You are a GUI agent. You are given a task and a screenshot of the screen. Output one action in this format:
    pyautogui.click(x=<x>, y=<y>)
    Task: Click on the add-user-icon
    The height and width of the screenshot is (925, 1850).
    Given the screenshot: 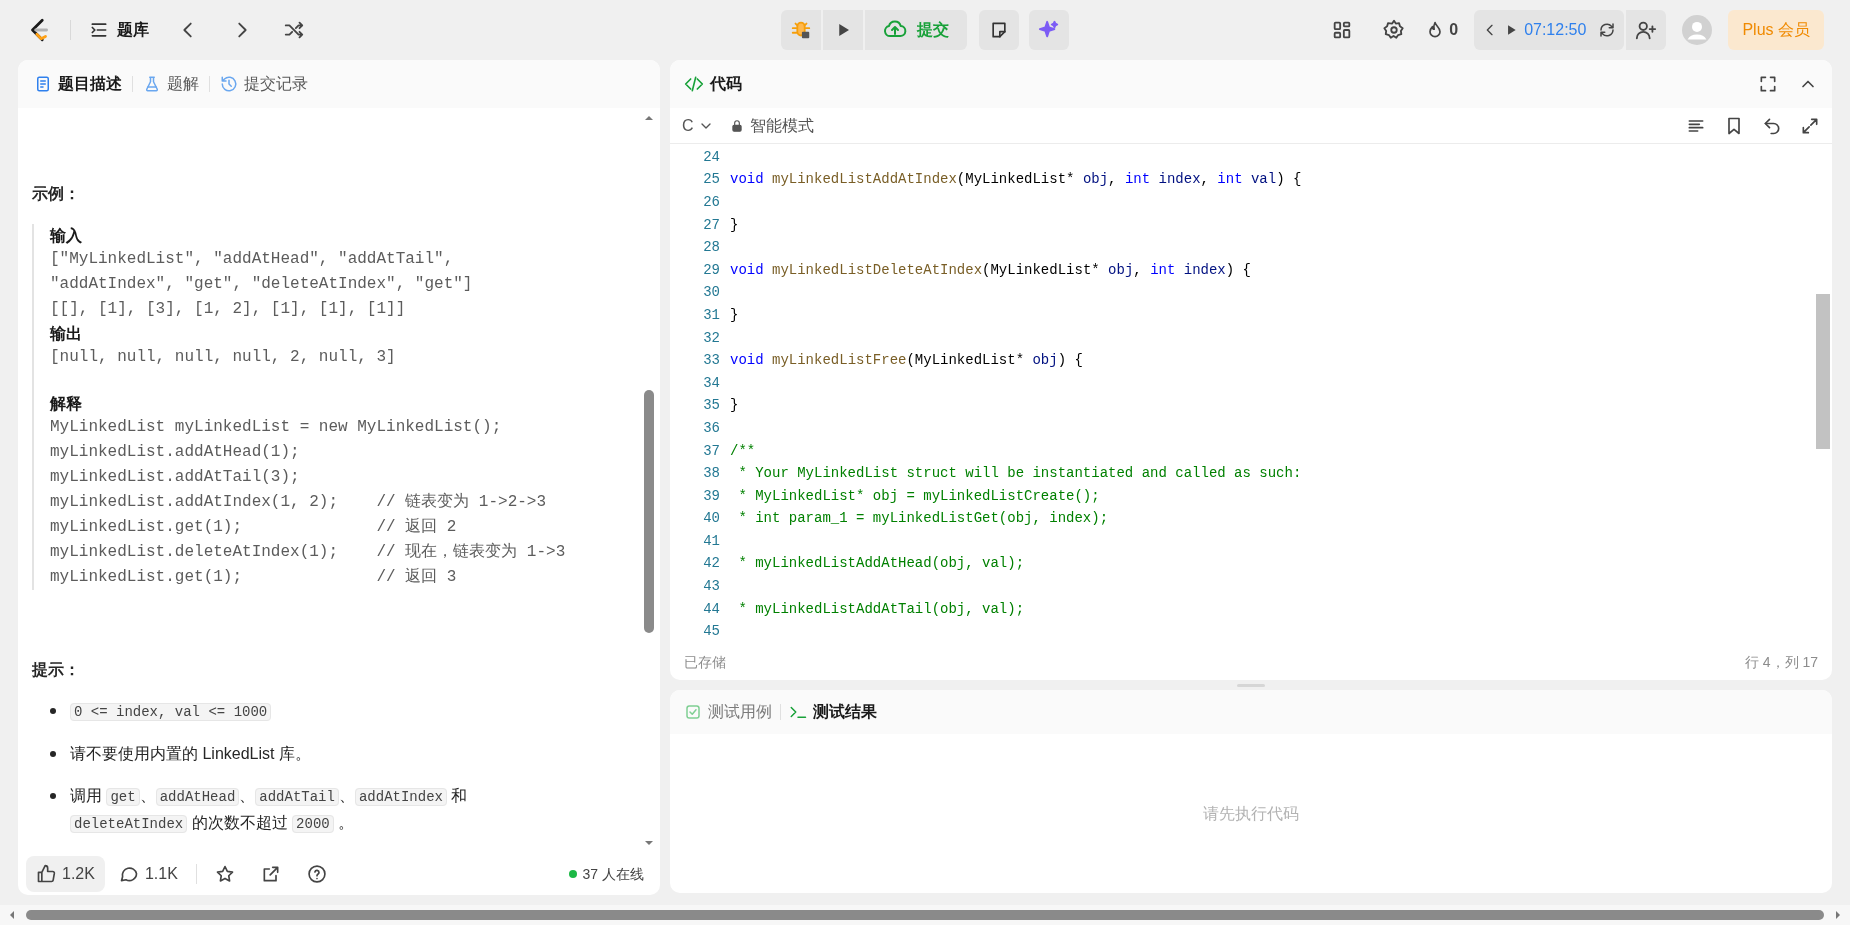 What is the action you would take?
    pyautogui.click(x=1646, y=30)
    